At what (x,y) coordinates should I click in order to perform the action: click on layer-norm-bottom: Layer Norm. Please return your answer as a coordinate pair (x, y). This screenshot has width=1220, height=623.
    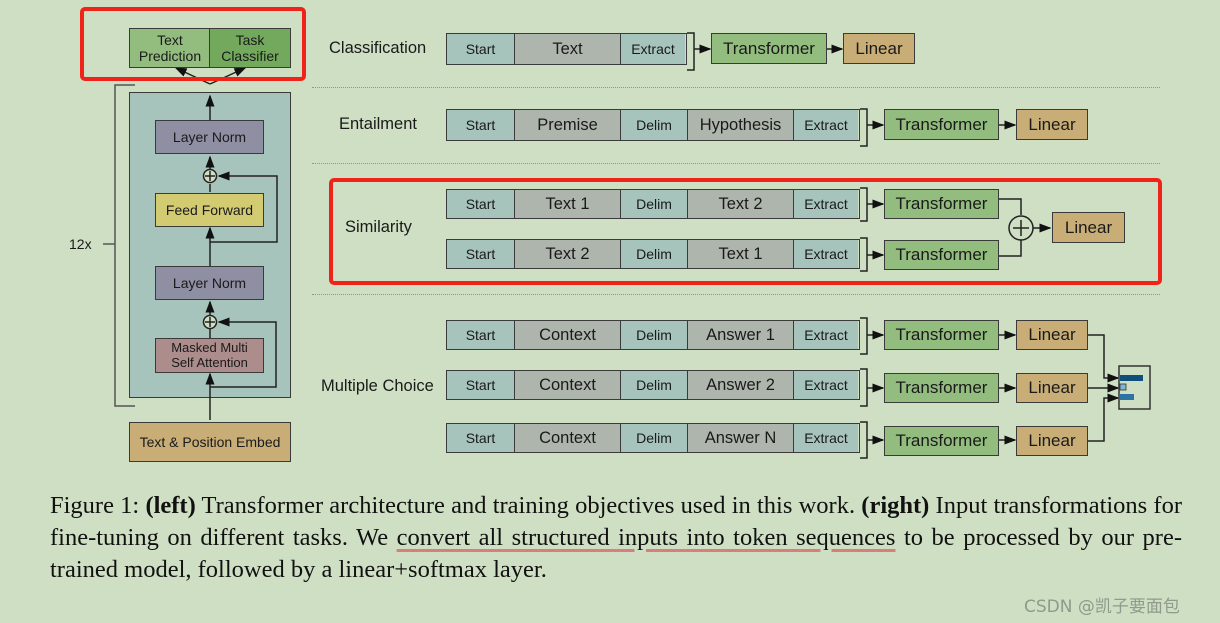
    Looking at the image, I should click on (209, 283).